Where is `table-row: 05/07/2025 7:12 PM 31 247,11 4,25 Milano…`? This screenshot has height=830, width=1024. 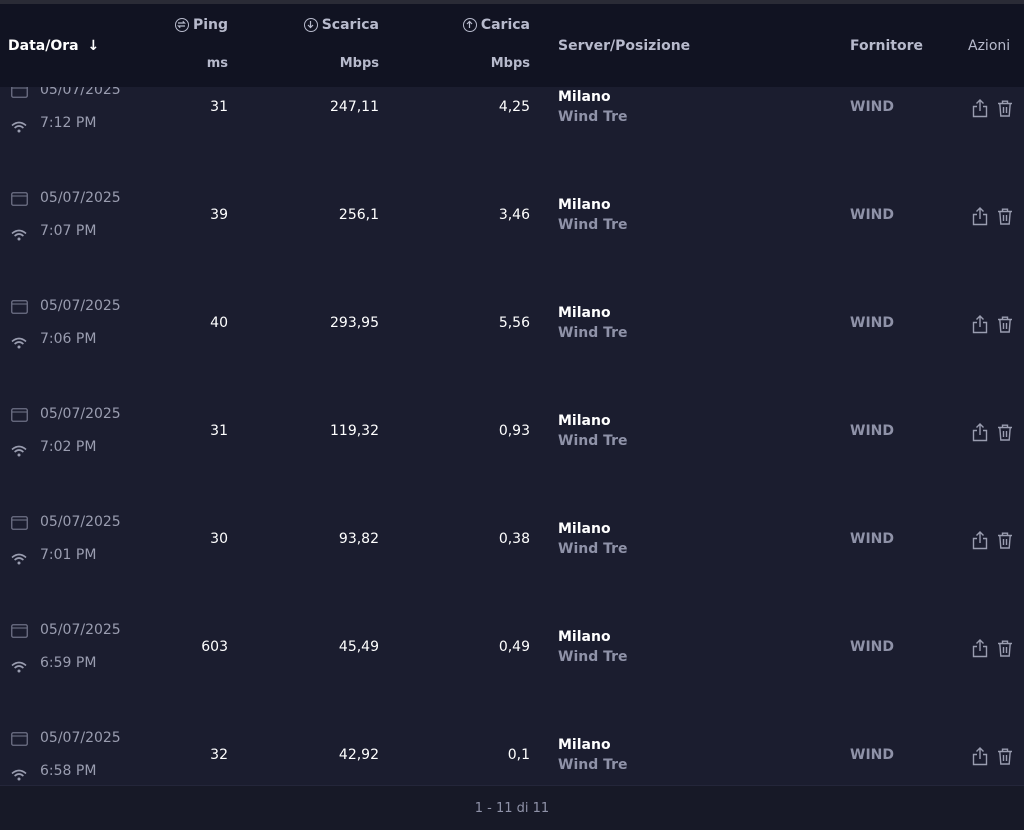 table-row: 05/07/2025 7:12 PM 31 247,11 4,25 Milano… is located at coordinates (512, 132).